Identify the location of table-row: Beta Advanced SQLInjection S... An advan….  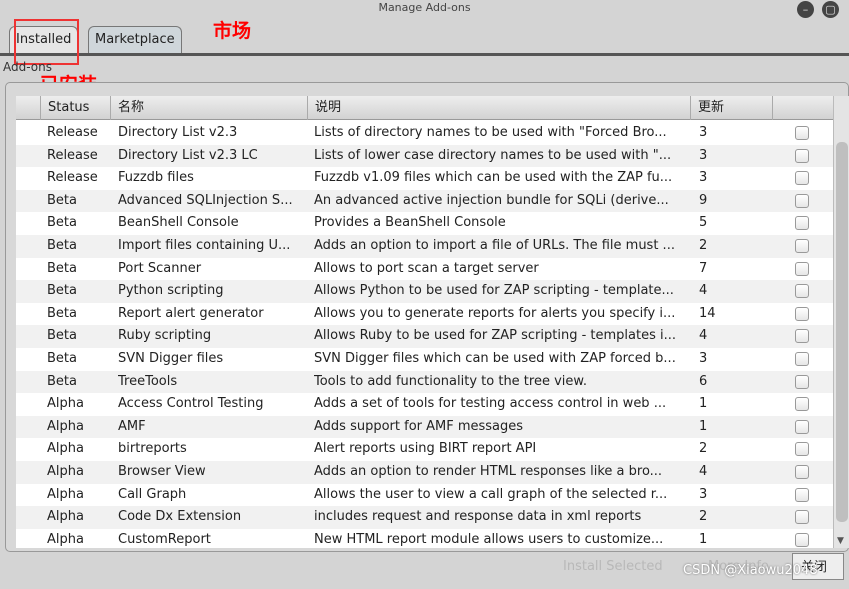
(424, 201).